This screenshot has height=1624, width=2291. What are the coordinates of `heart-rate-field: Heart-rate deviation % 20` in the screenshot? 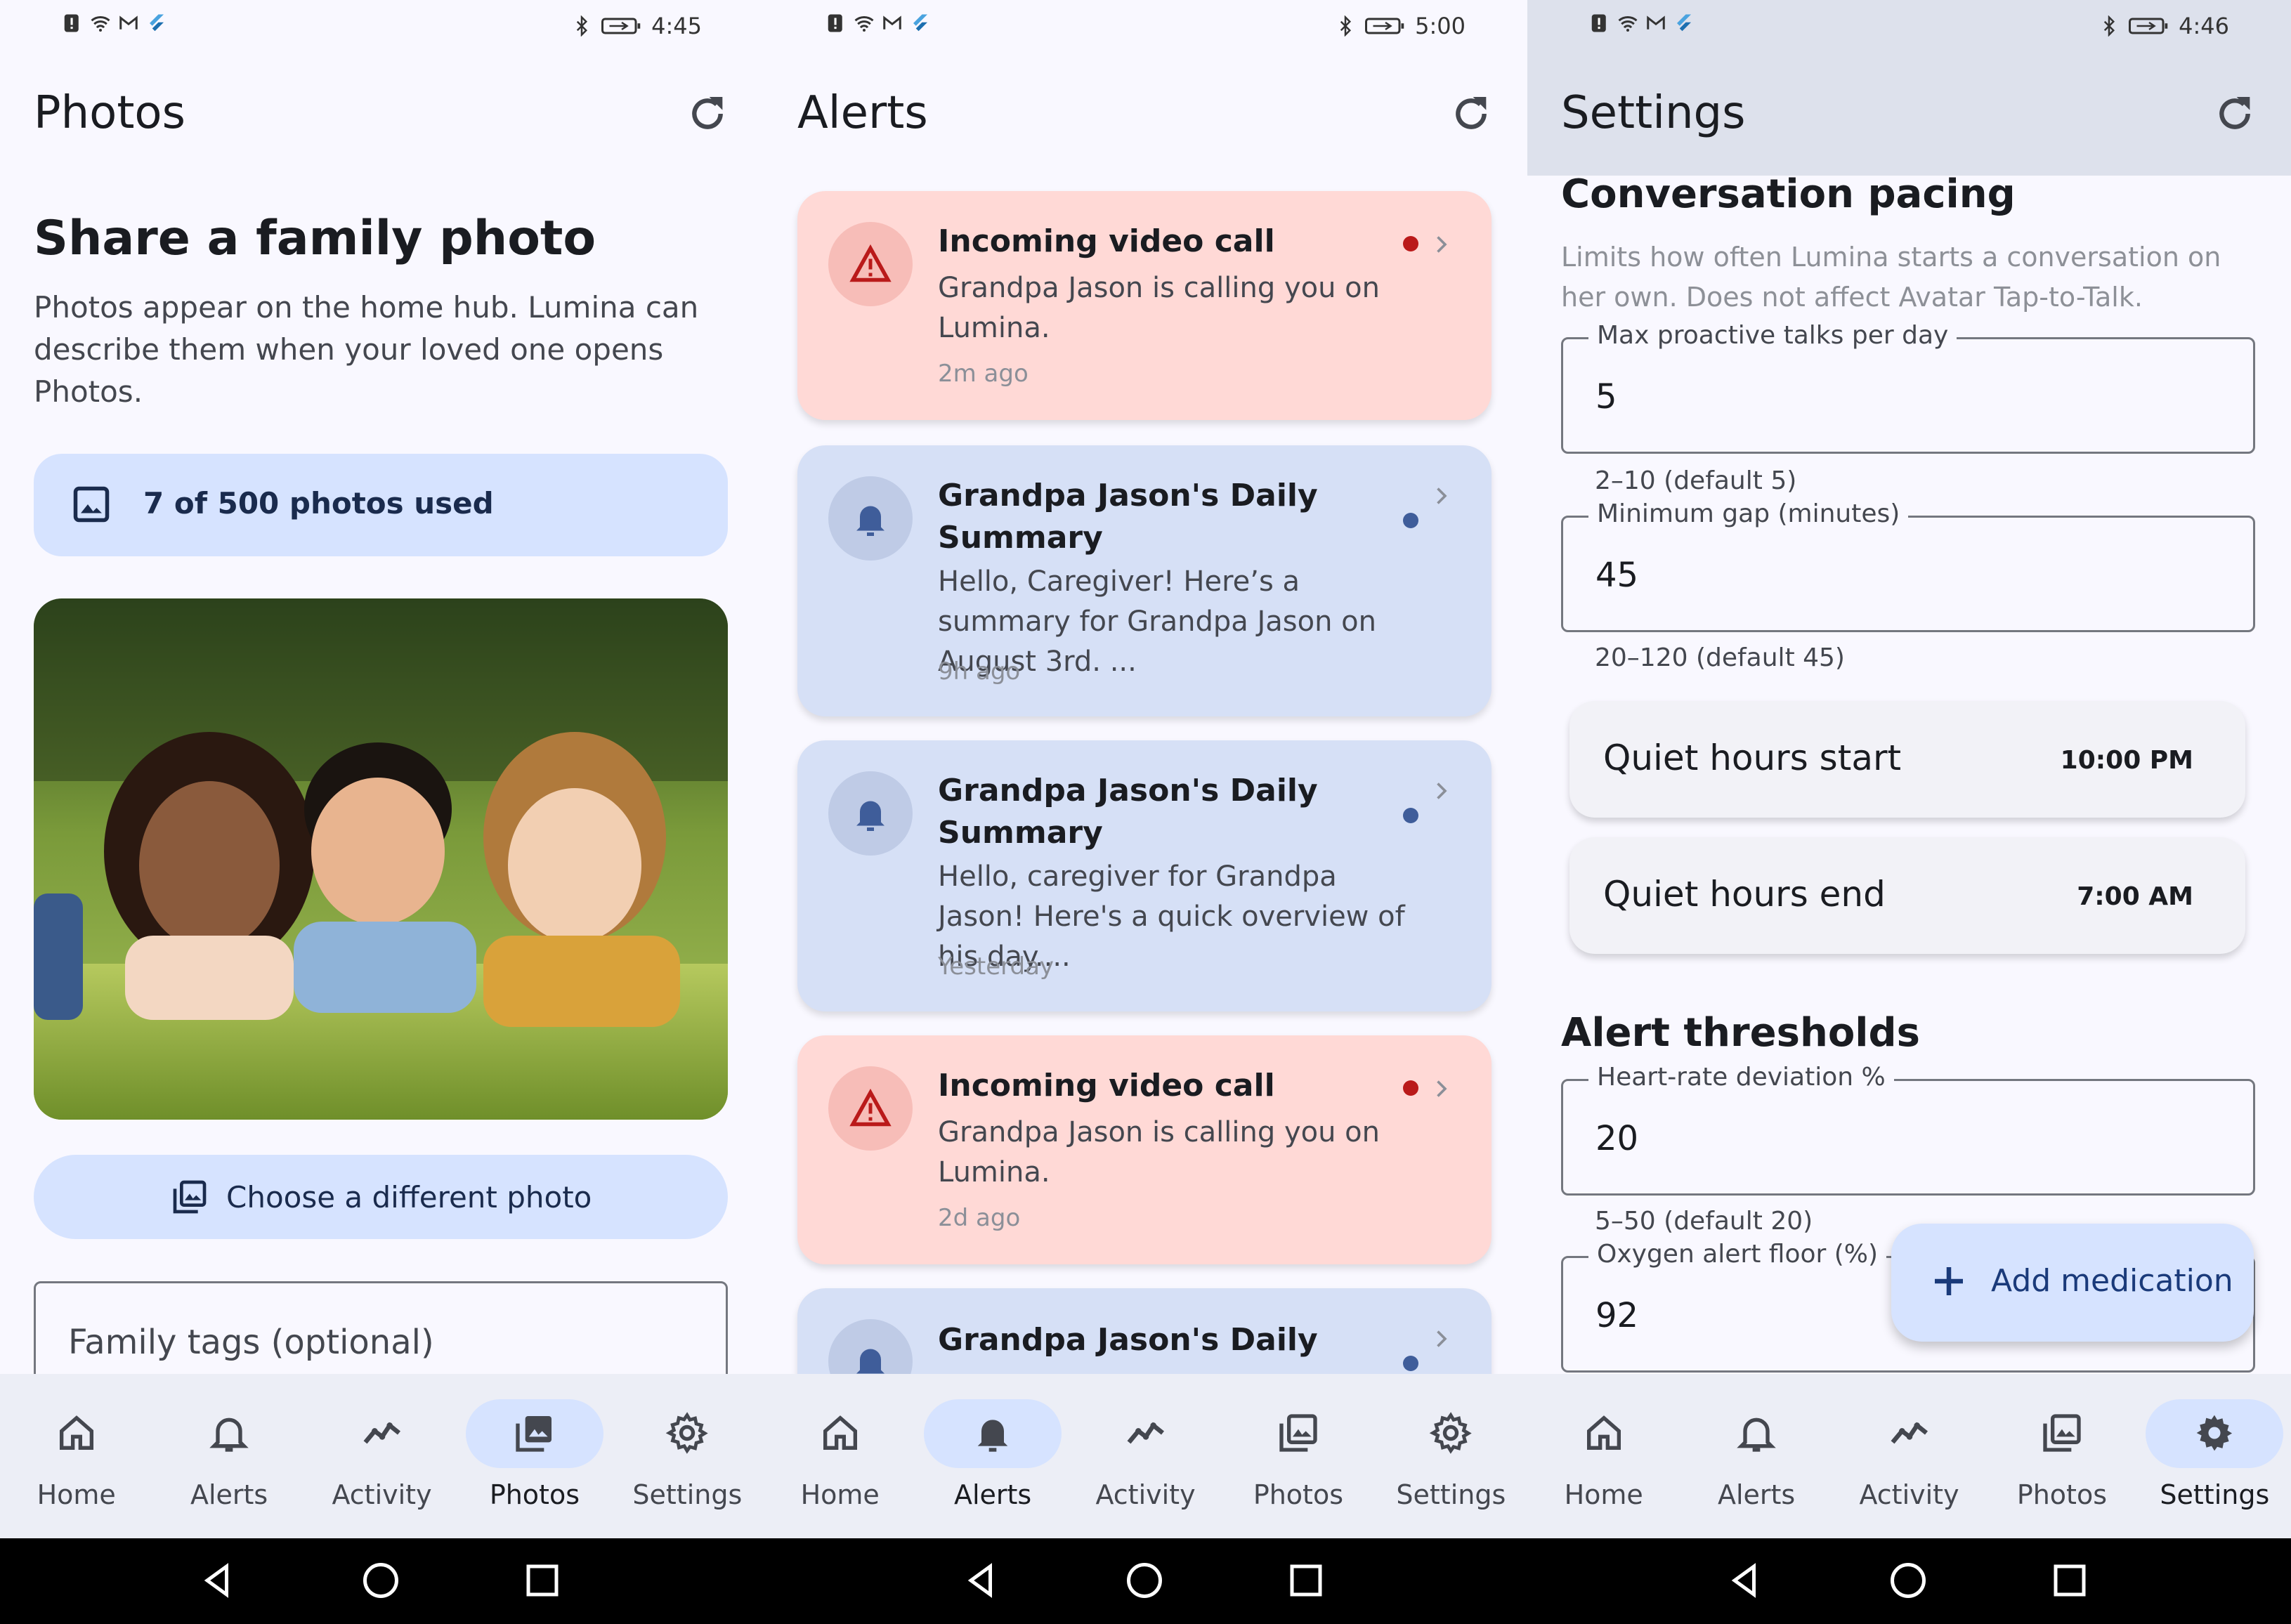 It's located at (1908, 1129).